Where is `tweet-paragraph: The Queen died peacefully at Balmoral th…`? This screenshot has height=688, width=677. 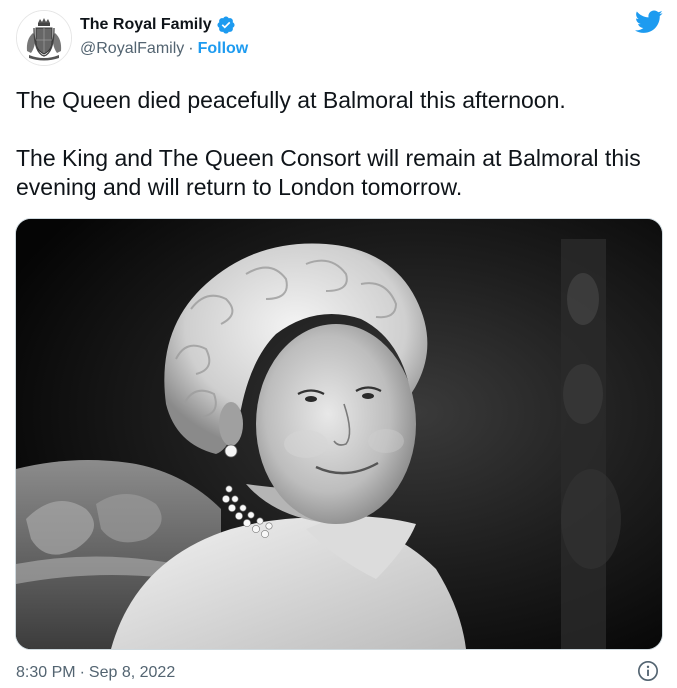 tweet-paragraph: The Queen died peacefully at Balmoral th… is located at coordinates (291, 100).